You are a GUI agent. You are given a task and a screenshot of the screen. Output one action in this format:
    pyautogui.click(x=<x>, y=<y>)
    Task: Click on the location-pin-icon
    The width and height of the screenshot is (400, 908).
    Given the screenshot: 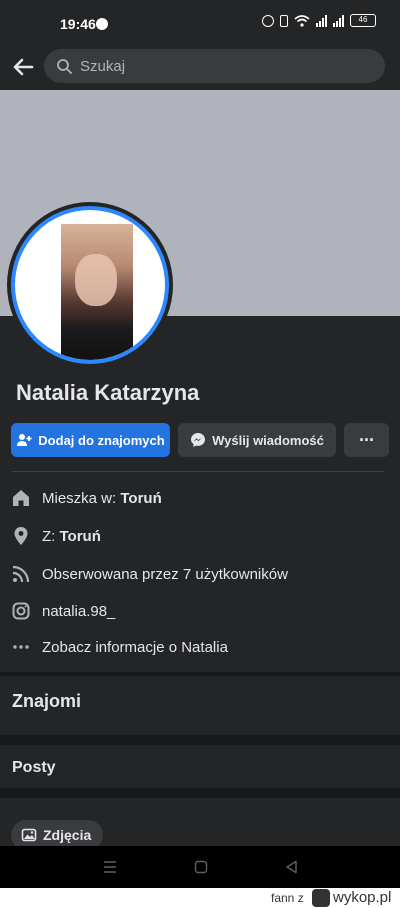 What is the action you would take?
    pyautogui.click(x=21, y=536)
    